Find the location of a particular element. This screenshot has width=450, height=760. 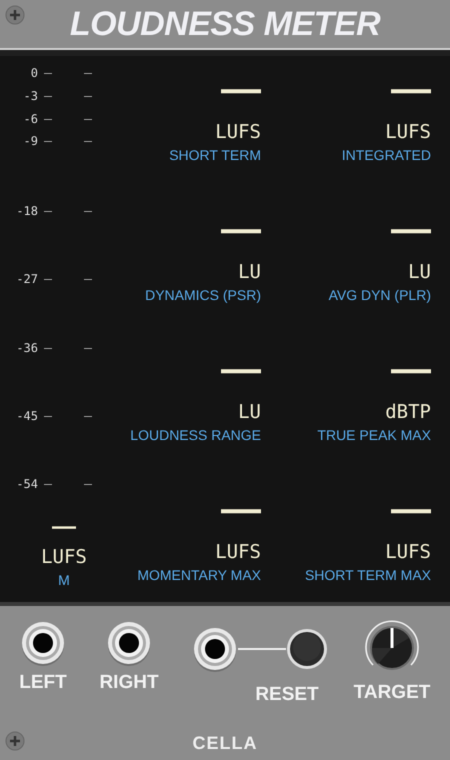

port-label: TARGET is located at coordinates (392, 693).